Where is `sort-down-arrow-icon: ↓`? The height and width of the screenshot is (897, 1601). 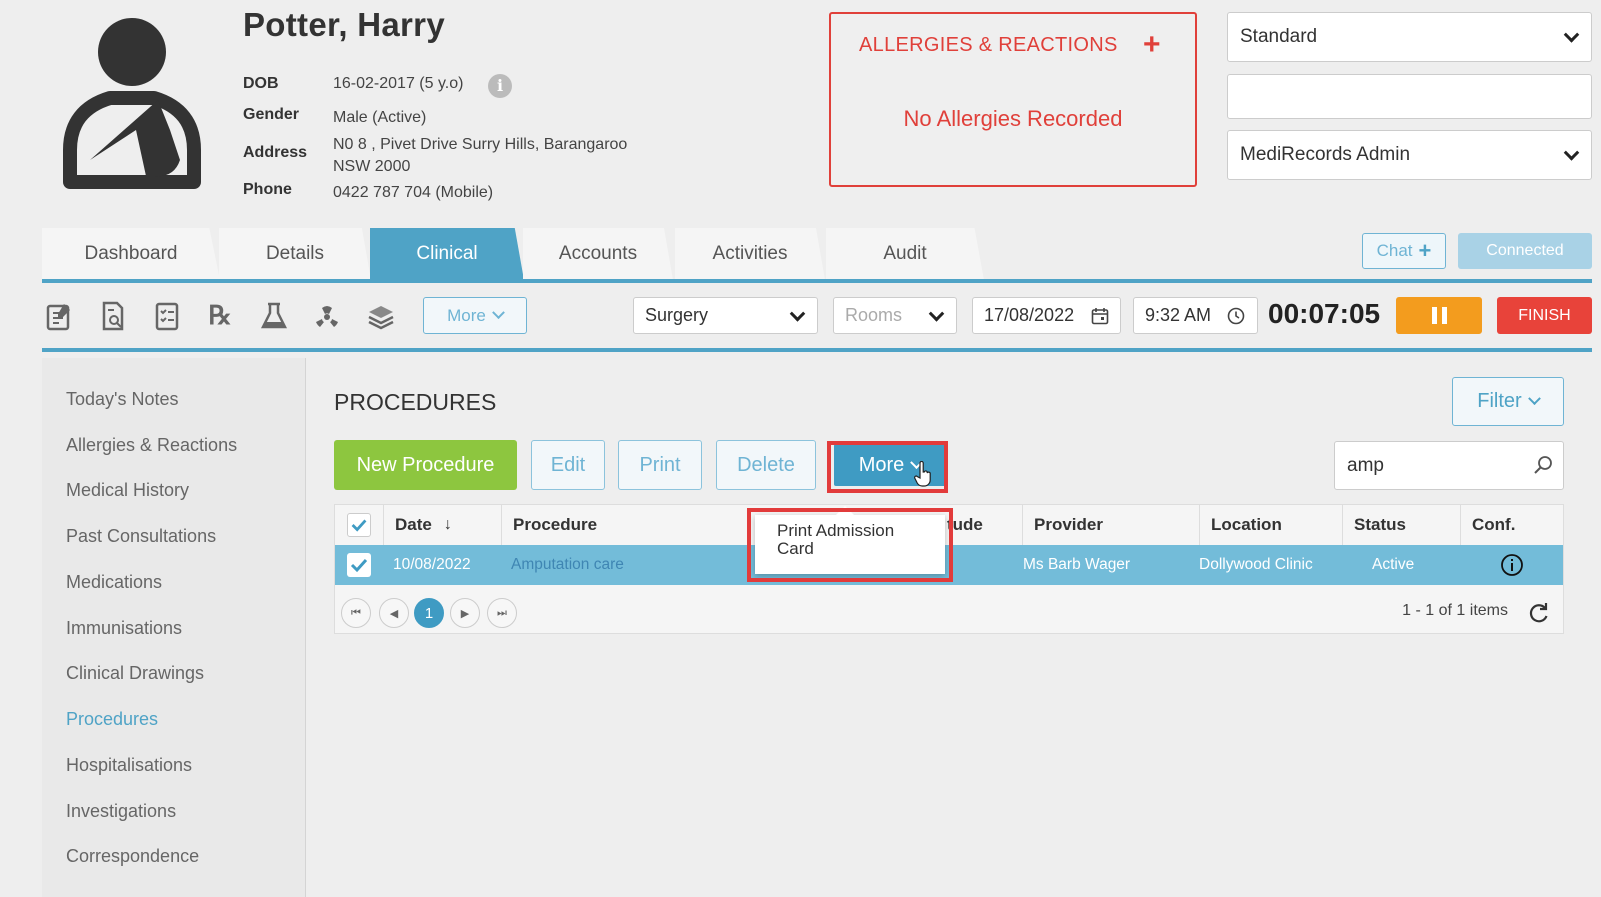 sort-down-arrow-icon: ↓ is located at coordinates (447, 524).